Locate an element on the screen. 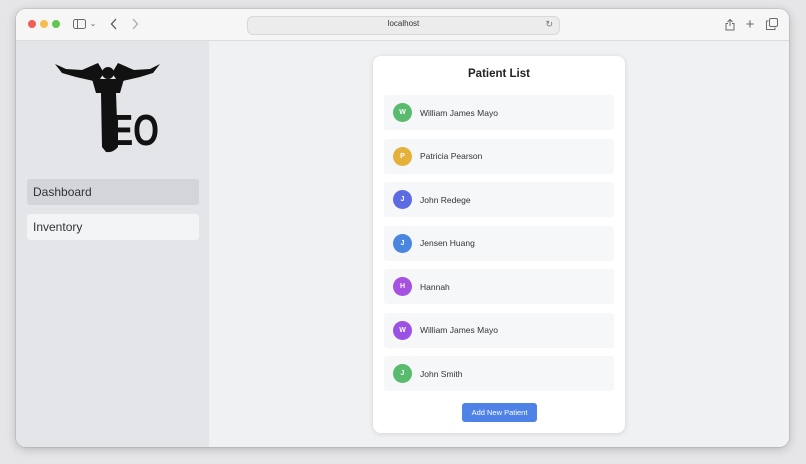 This screenshot has height=464, width=806. browser-toolbar: ⌄ localhost ↻ + is located at coordinates (402, 25).